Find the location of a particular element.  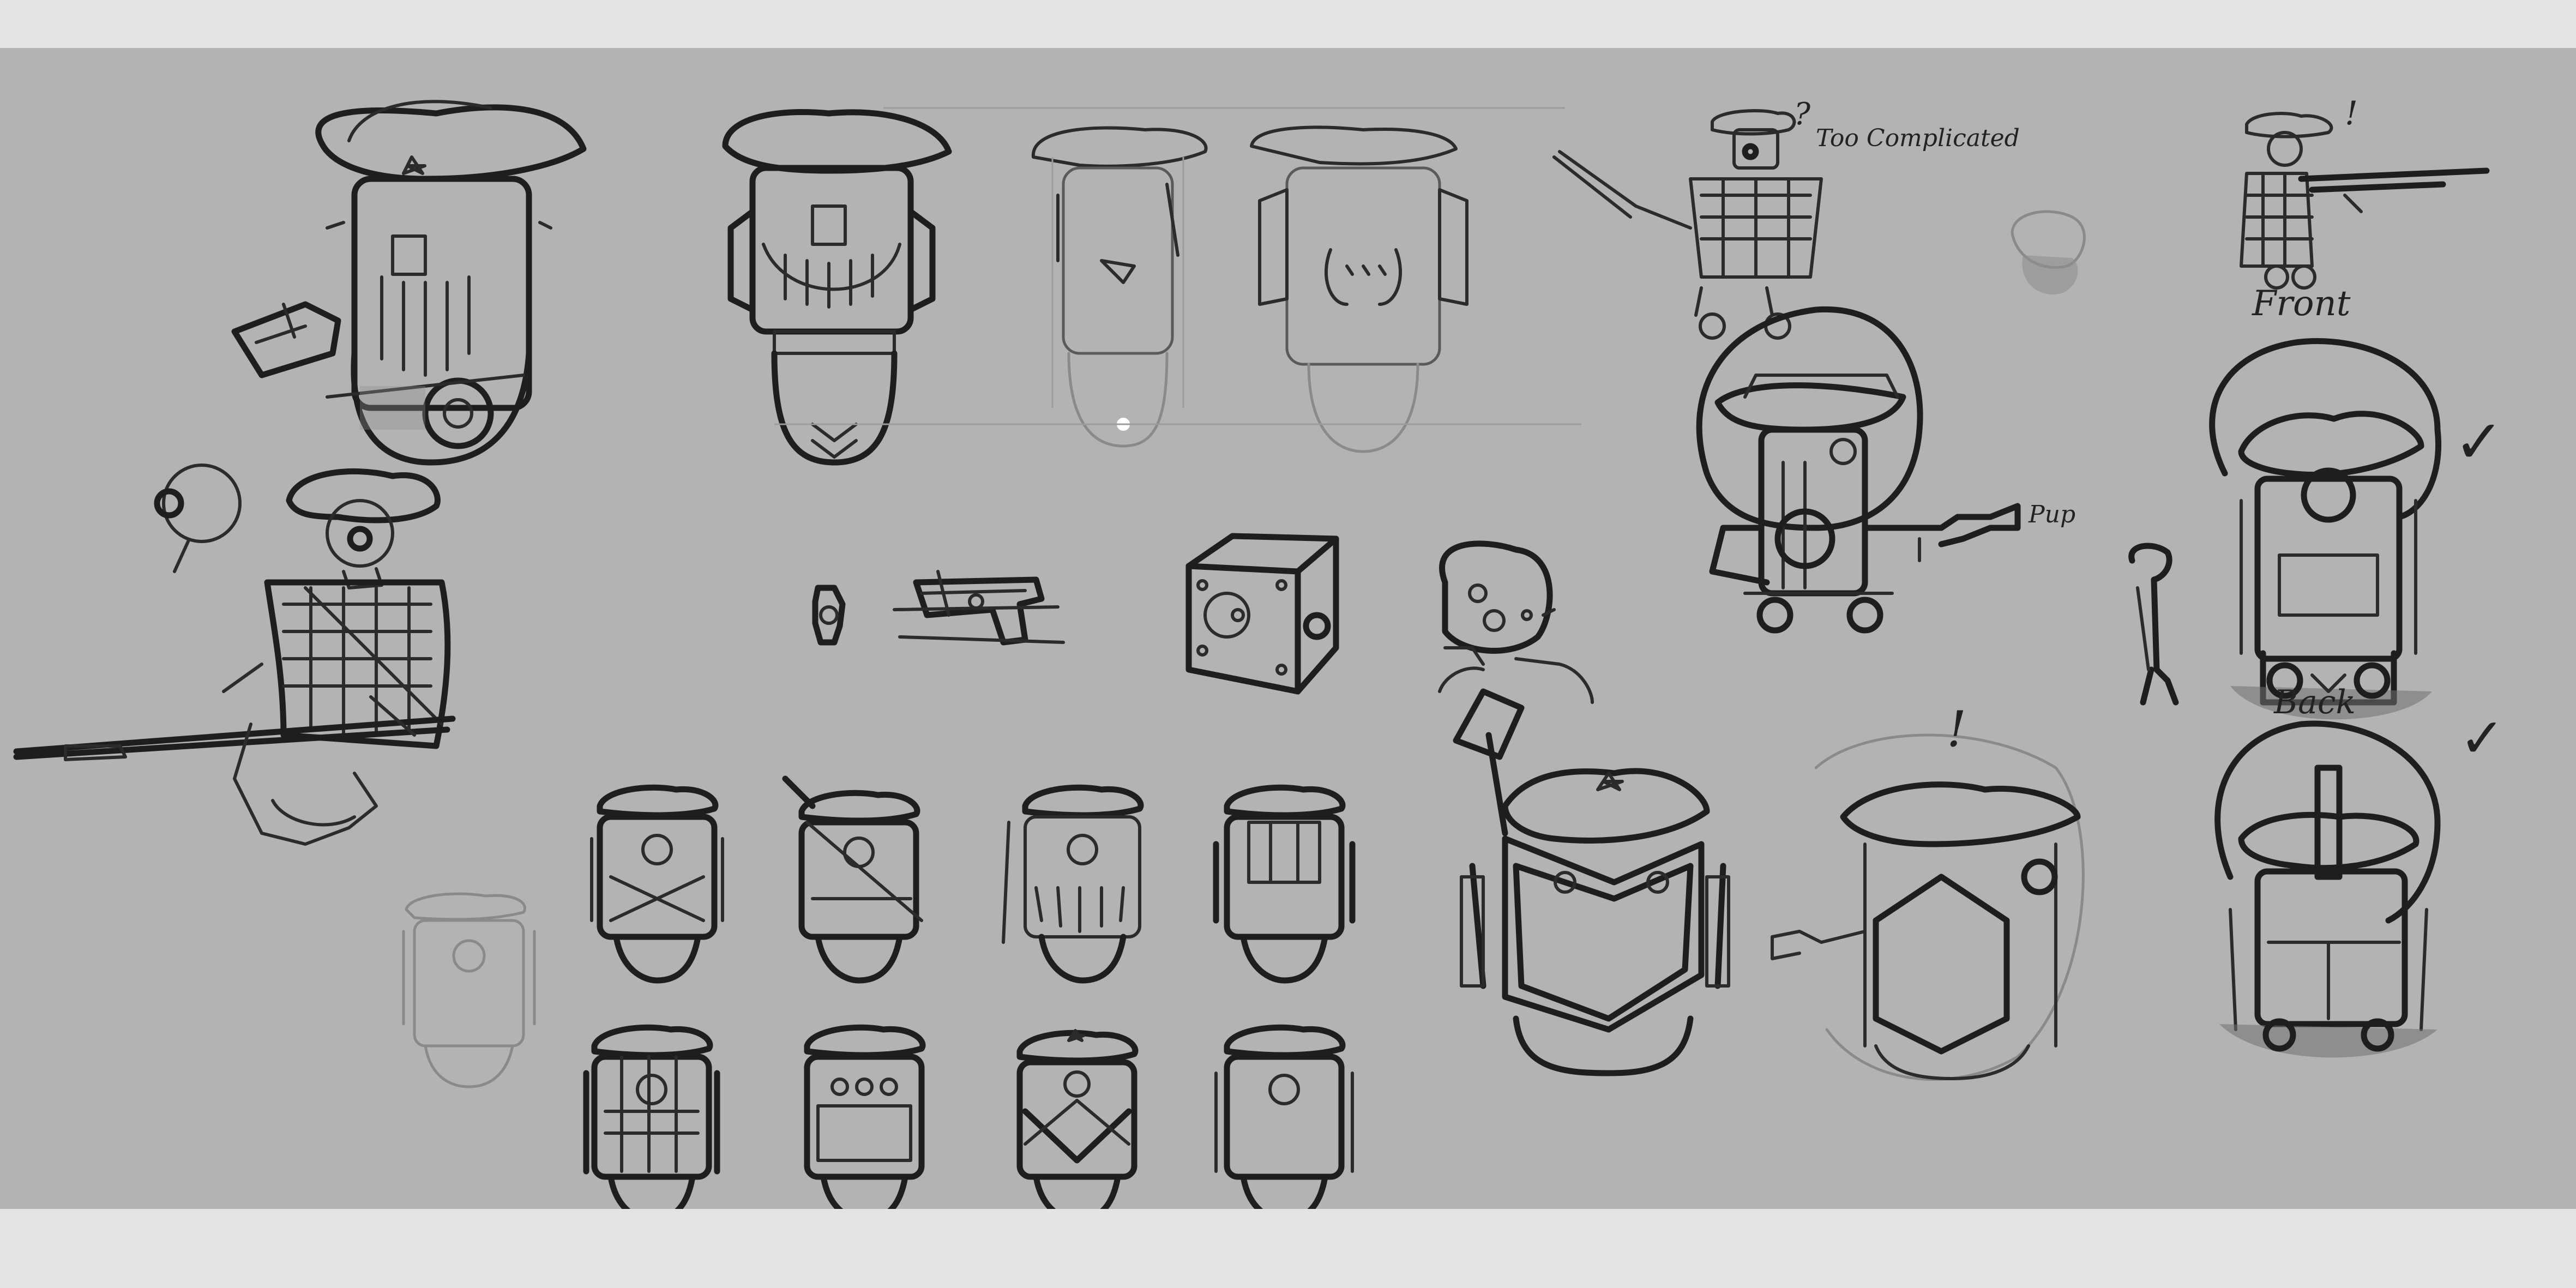

sketch-variant-grid is located at coordinates (969, 992).